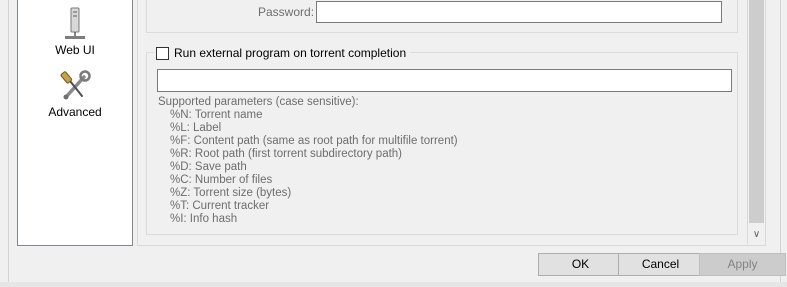  What do you see at coordinates (660, 264) in the screenshot?
I see `cancel-button: Cancel` at bounding box center [660, 264].